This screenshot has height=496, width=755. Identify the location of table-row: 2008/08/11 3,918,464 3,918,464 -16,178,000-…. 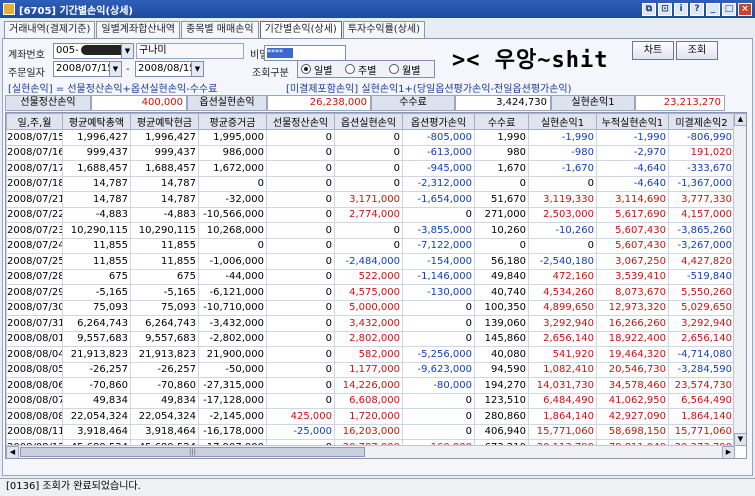
(370, 431).